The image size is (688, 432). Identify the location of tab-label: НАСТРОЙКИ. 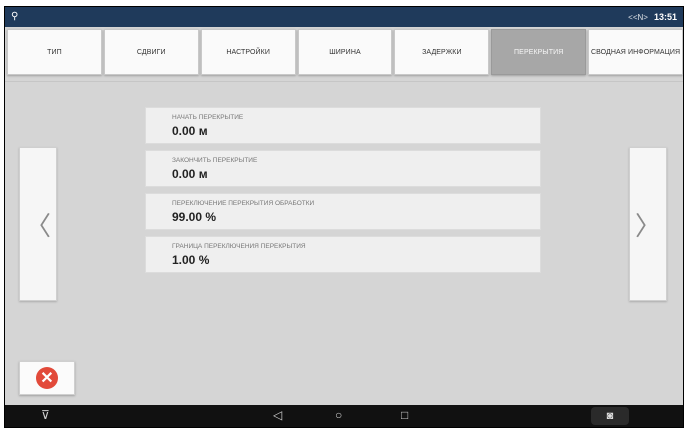
(248, 52).